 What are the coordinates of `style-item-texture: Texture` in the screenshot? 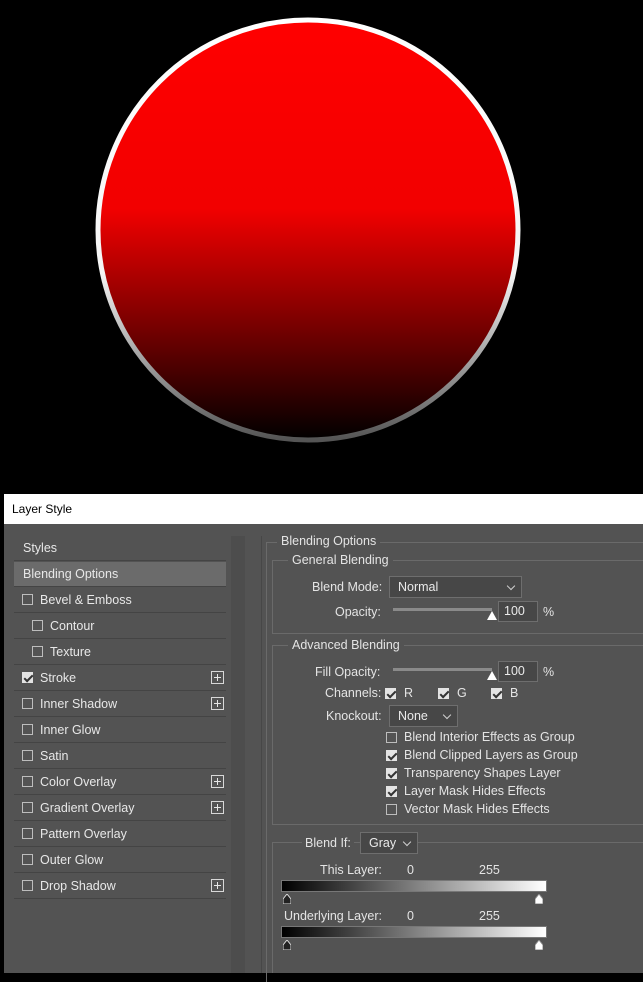 It's located at (120, 652).